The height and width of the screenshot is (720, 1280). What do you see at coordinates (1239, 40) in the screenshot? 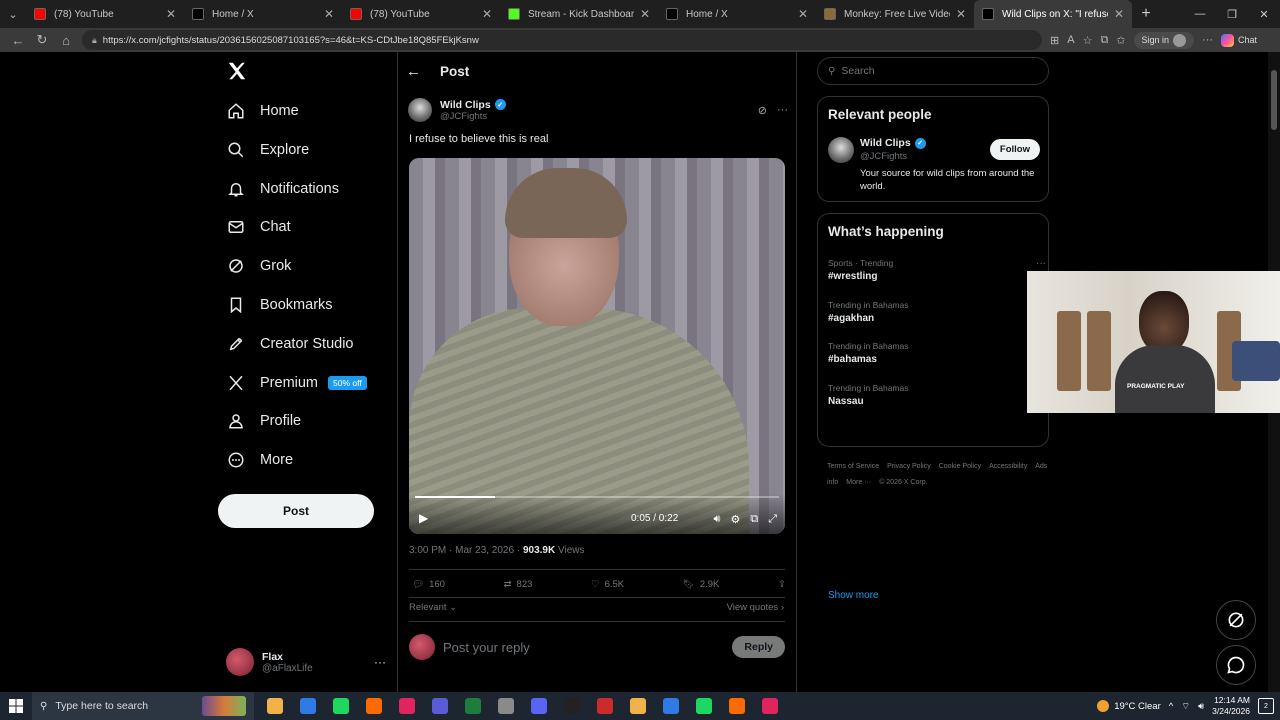
I see `copilot-chat-button: Chat` at bounding box center [1239, 40].